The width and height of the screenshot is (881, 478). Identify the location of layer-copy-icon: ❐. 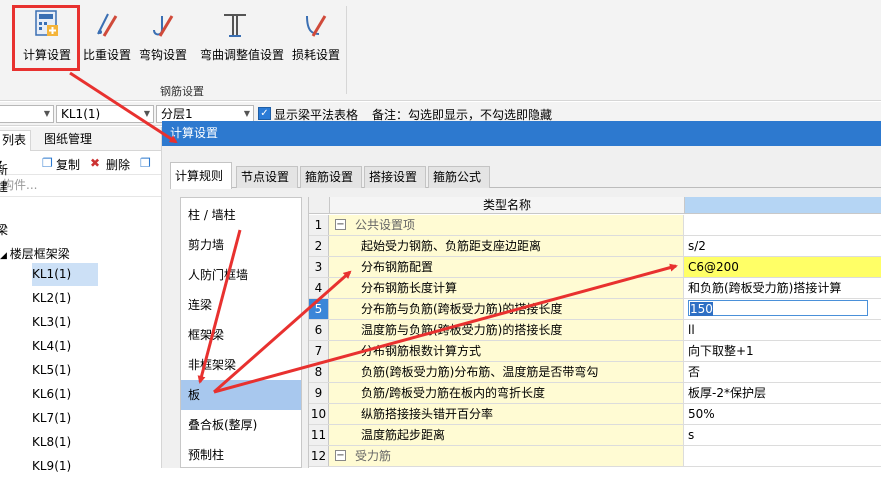
(145, 163).